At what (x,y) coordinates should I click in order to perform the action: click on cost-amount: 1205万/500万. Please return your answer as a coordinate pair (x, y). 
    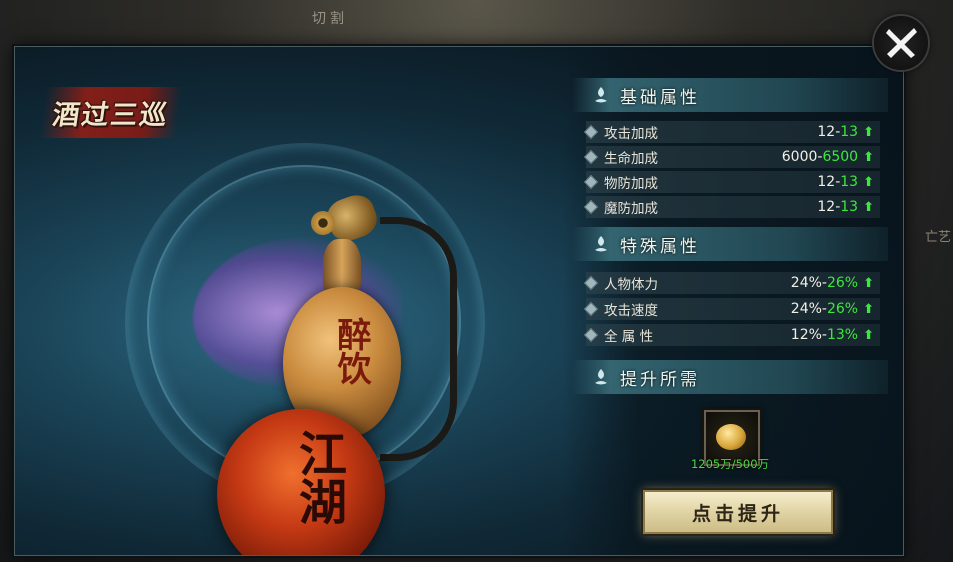
    Looking at the image, I should click on (730, 464).